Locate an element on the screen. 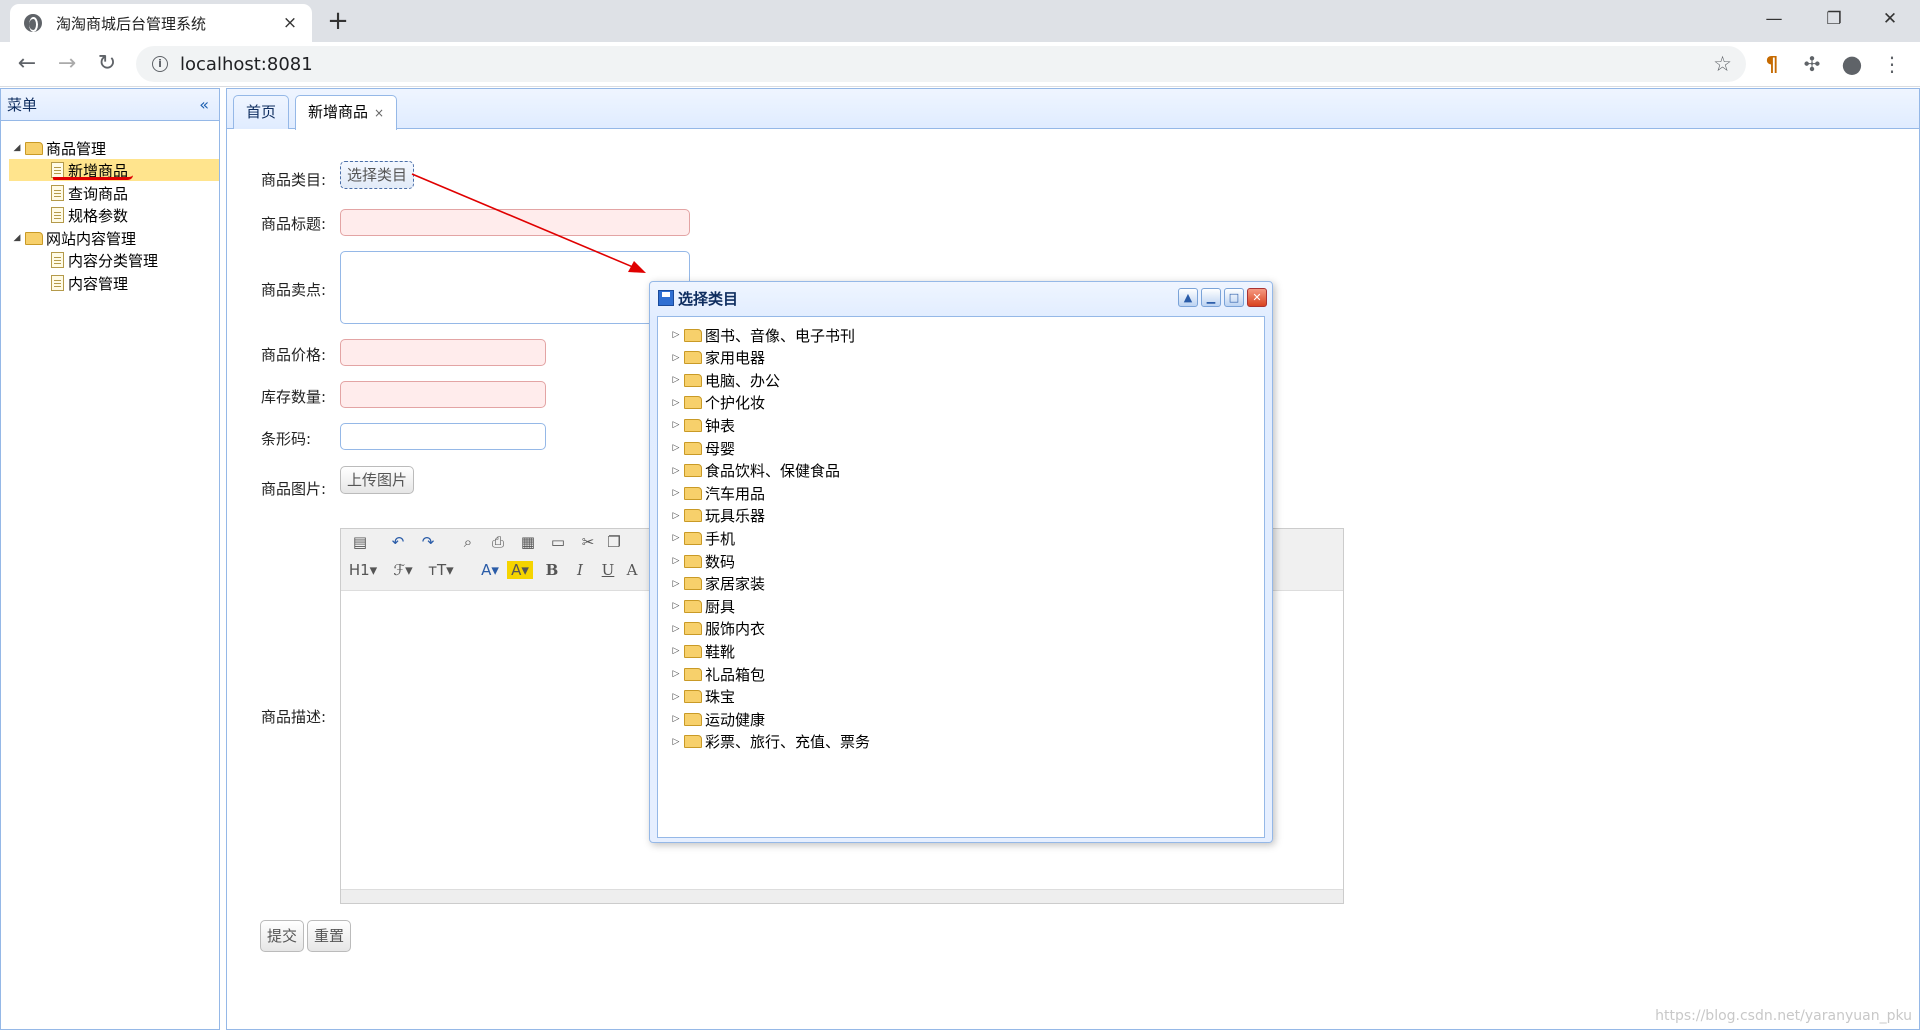 This screenshot has height=1030, width=1920. tree-node-label: 内容分类管理 is located at coordinates (113, 260).